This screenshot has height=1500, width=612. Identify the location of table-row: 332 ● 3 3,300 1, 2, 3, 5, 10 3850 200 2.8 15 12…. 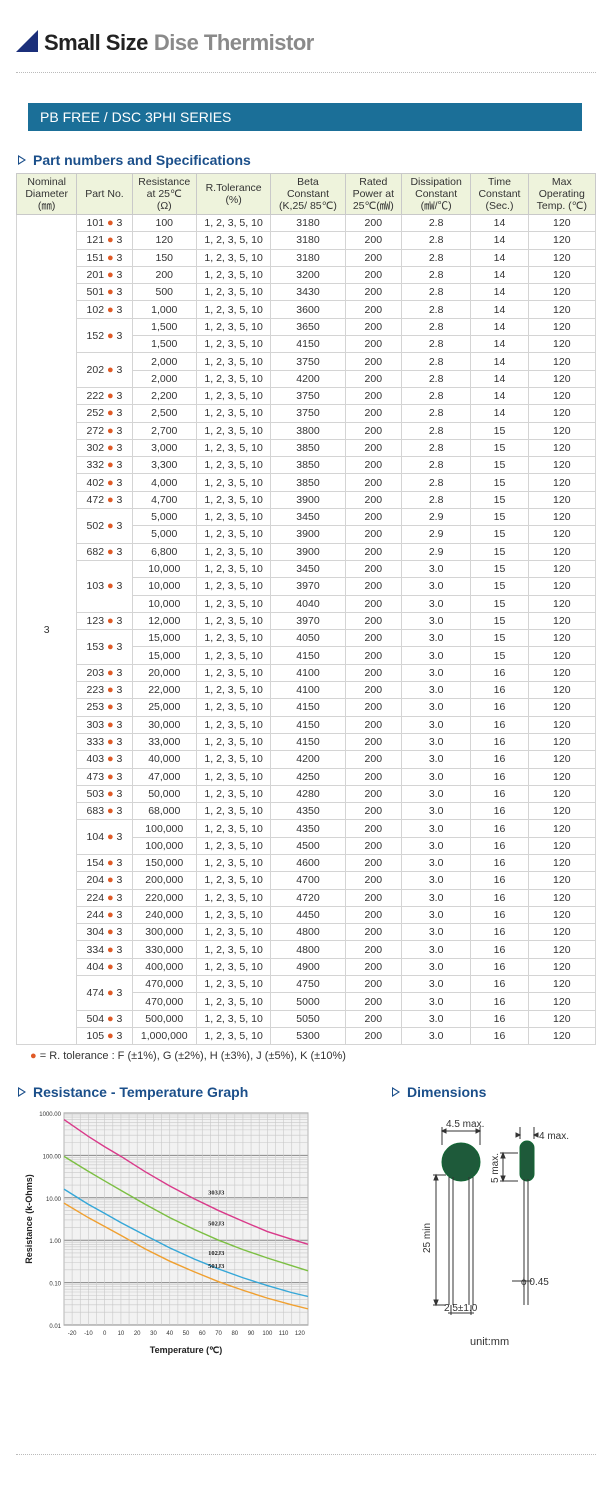
(307, 465).